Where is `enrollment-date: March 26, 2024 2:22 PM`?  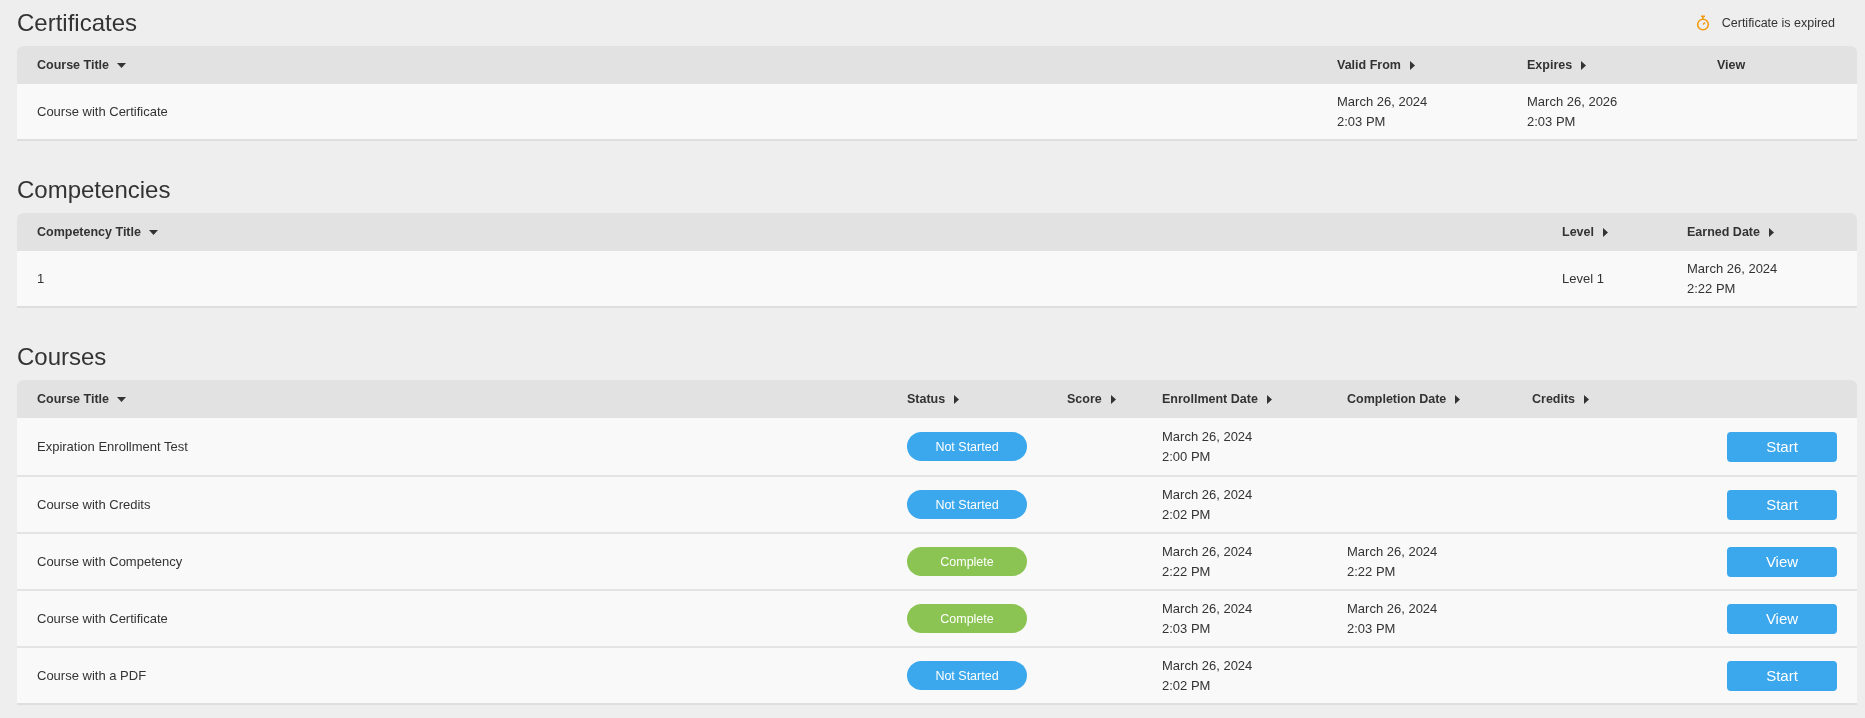
enrollment-date: March 26, 2024 2:22 PM is located at coordinates (1207, 561).